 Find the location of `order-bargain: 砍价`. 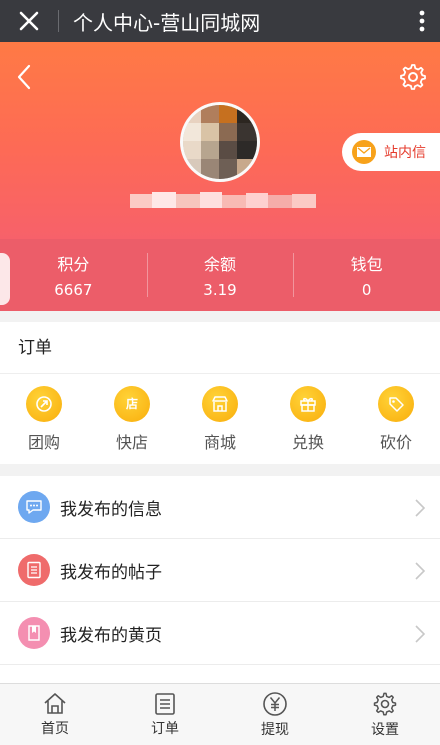

order-bargain: 砍价 is located at coordinates (396, 419).